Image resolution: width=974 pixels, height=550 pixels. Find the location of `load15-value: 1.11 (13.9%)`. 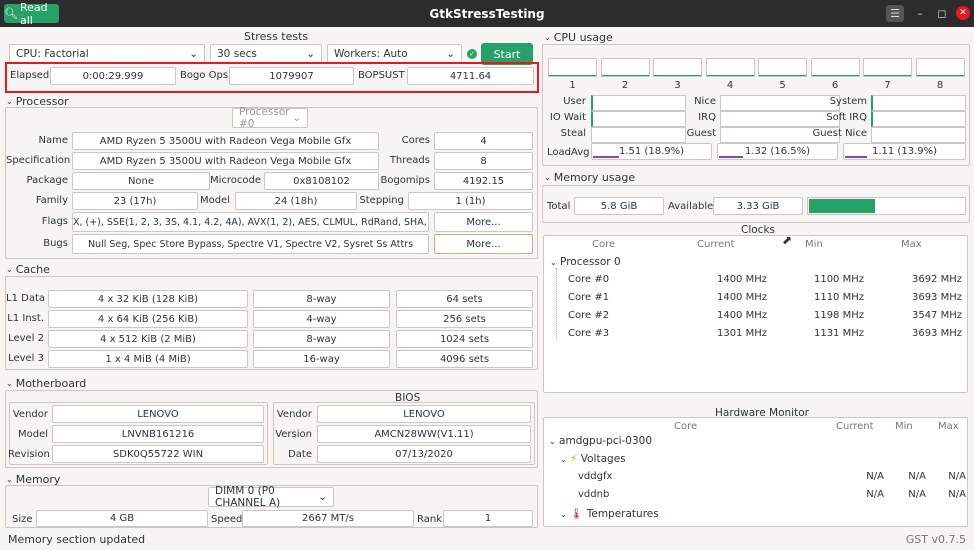

load15-value: 1.11 (13.9%) is located at coordinates (904, 151).